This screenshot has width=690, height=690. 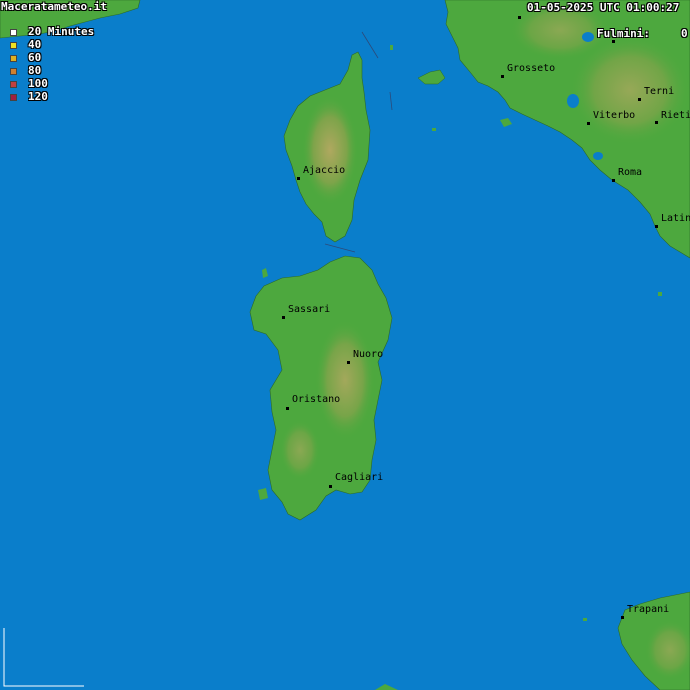 I want to click on site-title: Maceratameteo.it, so click(x=54, y=6).